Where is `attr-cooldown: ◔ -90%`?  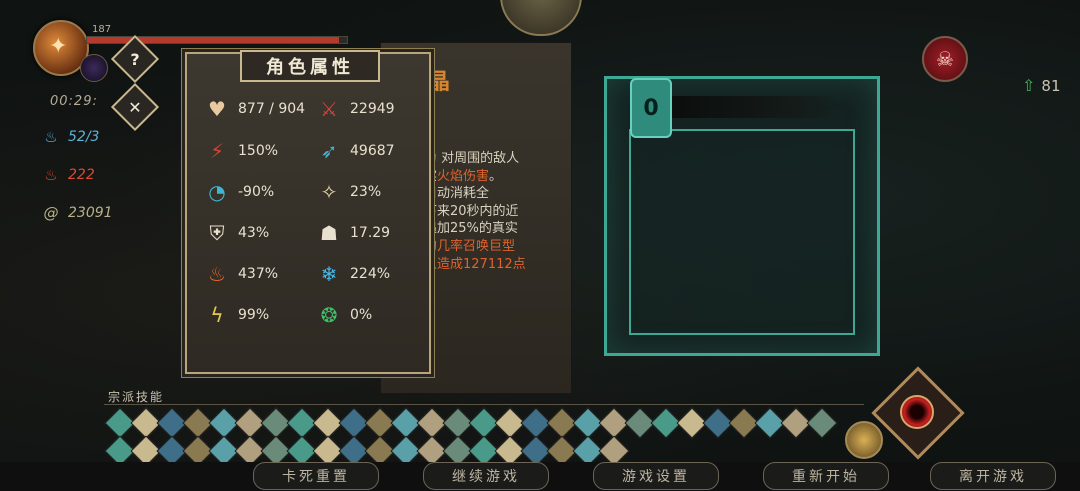 attr-cooldown: ◔ -90% is located at coordinates (239, 192).